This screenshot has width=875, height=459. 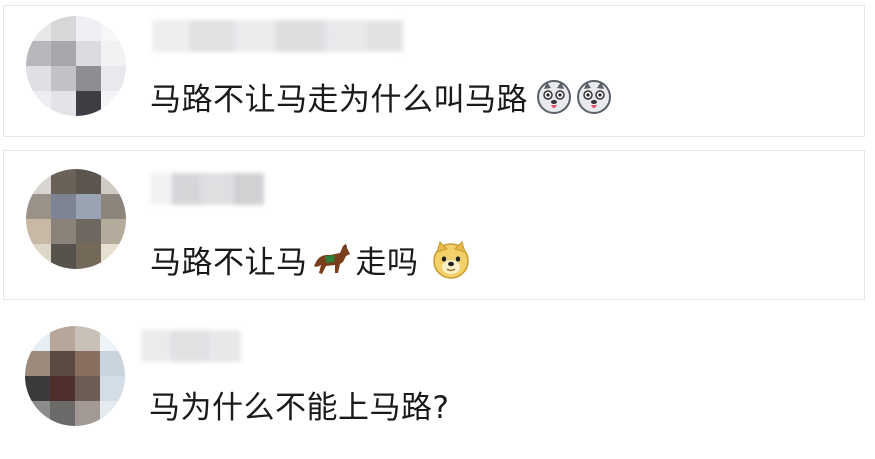 I want to click on doge-emoji, so click(x=450, y=259).